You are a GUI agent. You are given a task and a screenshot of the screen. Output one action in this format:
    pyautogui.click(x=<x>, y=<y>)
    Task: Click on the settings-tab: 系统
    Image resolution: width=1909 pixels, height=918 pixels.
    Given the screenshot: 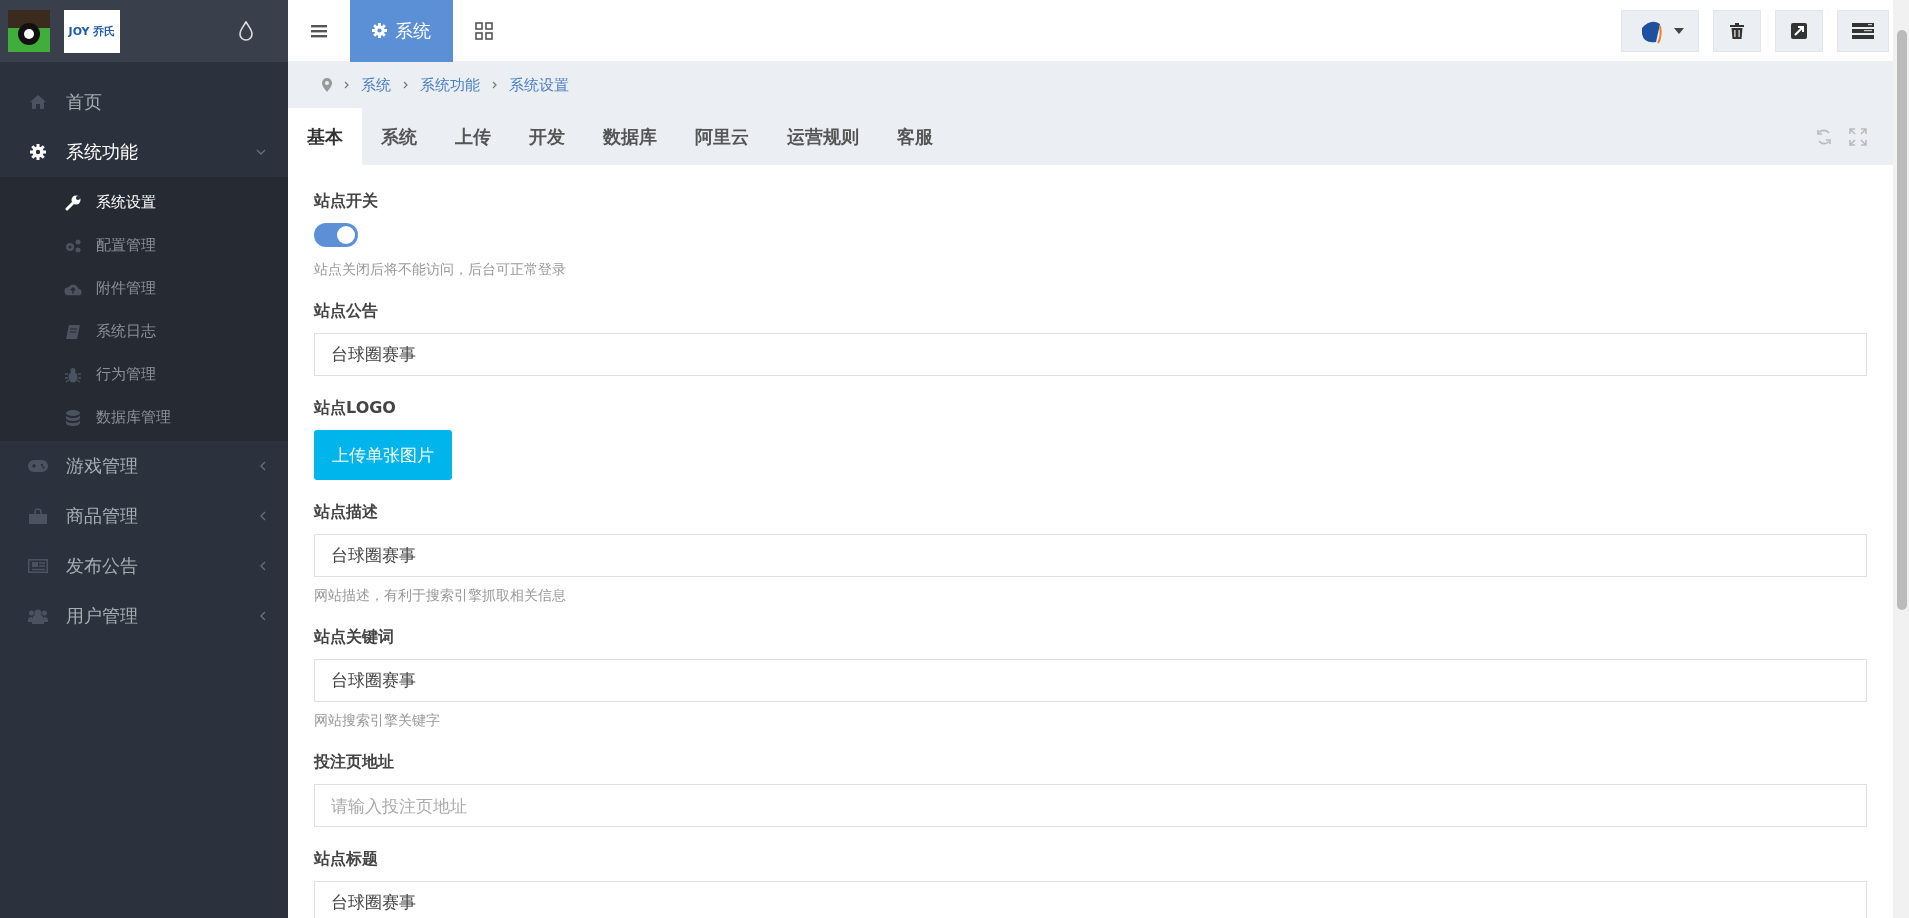 What is the action you would take?
    pyautogui.click(x=399, y=136)
    